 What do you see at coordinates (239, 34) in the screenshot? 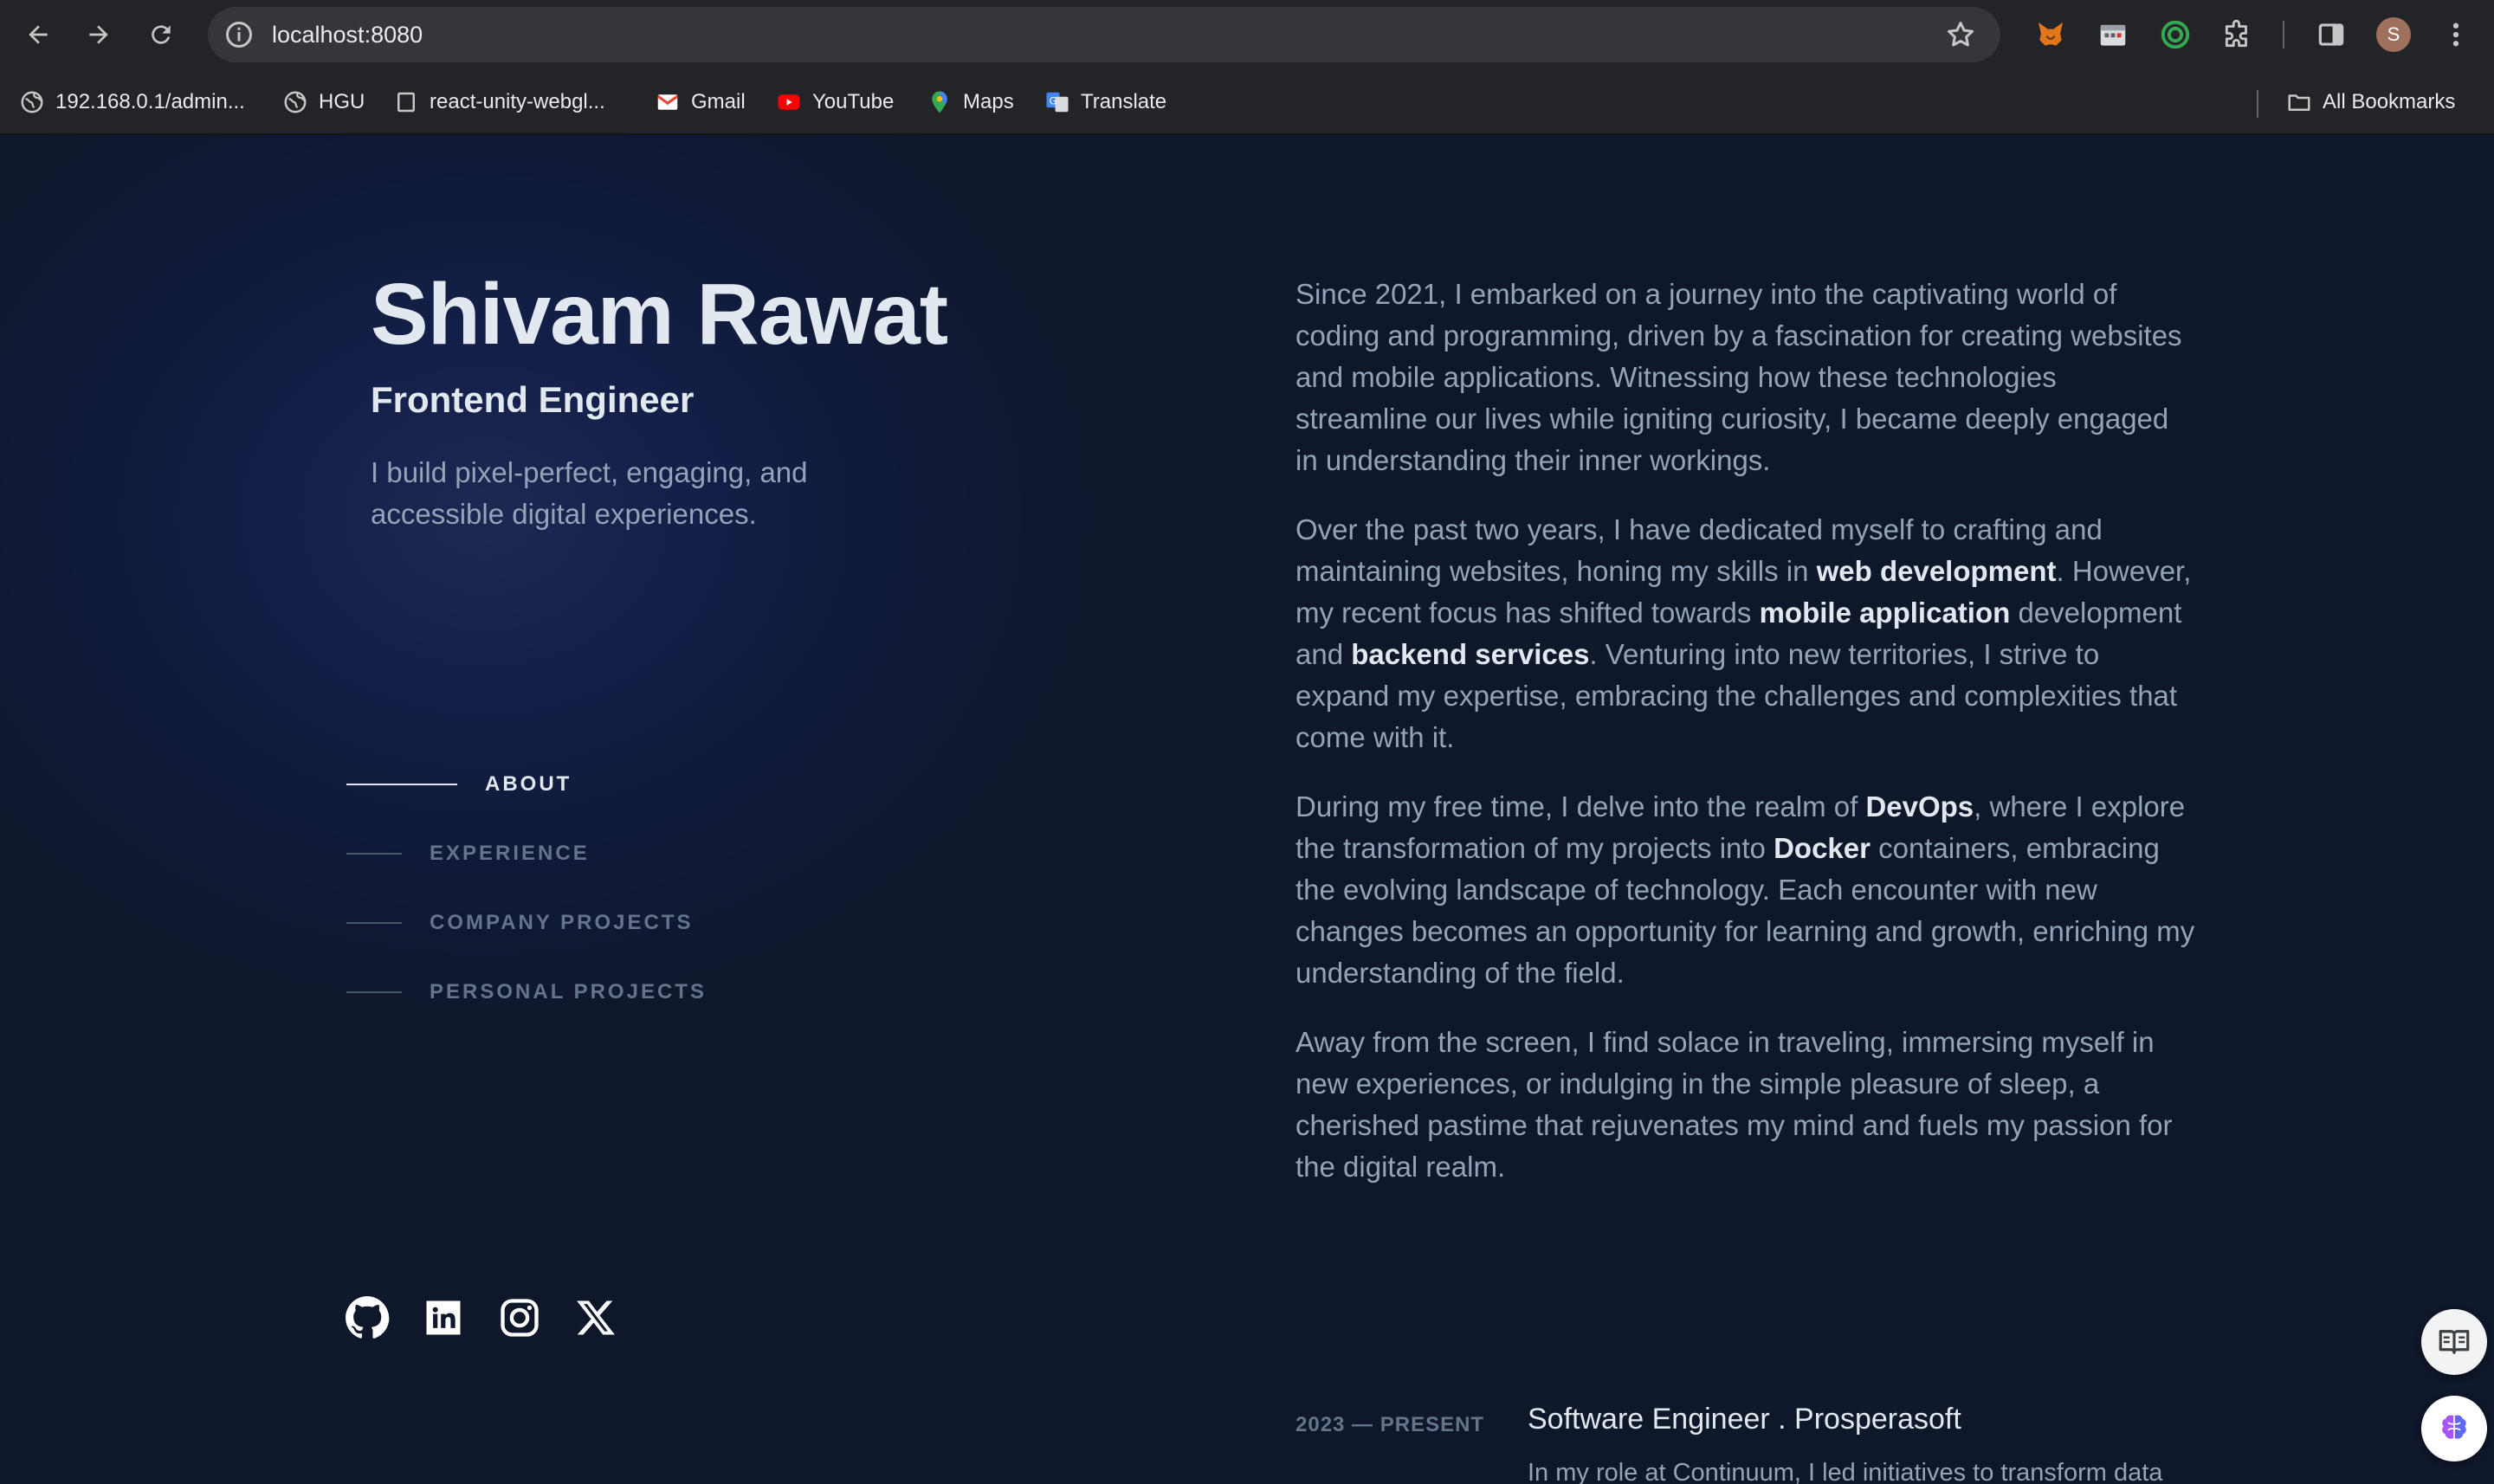
I see `site-info-icon` at bounding box center [239, 34].